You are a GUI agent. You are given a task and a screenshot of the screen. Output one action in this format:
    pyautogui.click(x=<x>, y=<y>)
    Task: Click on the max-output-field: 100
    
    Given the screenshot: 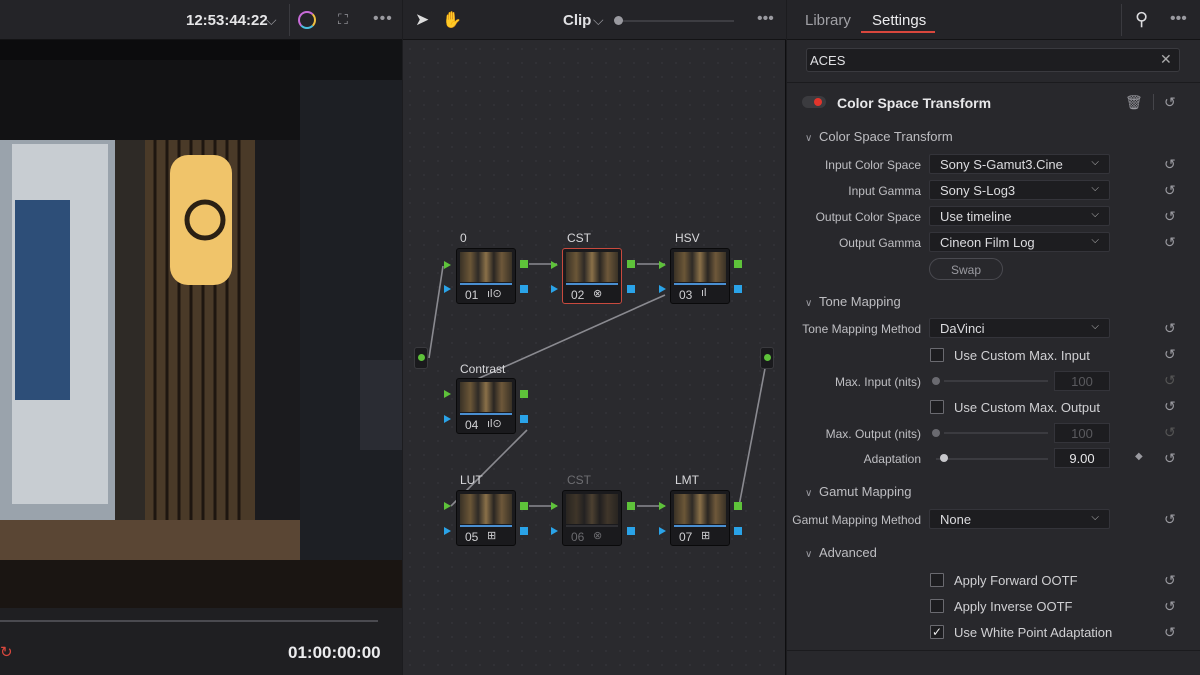 What is the action you would take?
    pyautogui.click(x=1082, y=433)
    